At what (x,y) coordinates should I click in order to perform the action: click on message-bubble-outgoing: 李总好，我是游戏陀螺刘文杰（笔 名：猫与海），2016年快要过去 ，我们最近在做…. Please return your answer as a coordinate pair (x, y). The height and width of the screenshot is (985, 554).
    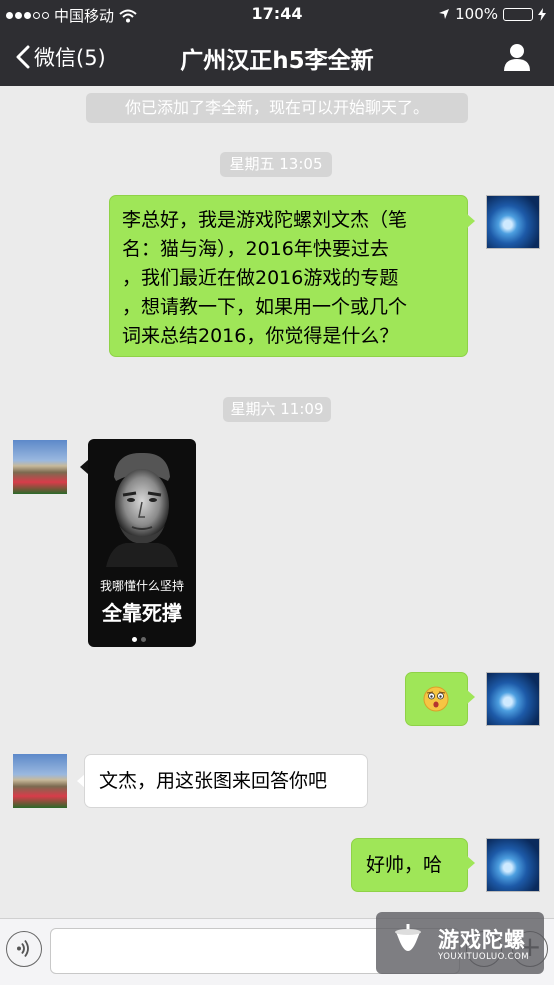
    Looking at the image, I should click on (288, 276).